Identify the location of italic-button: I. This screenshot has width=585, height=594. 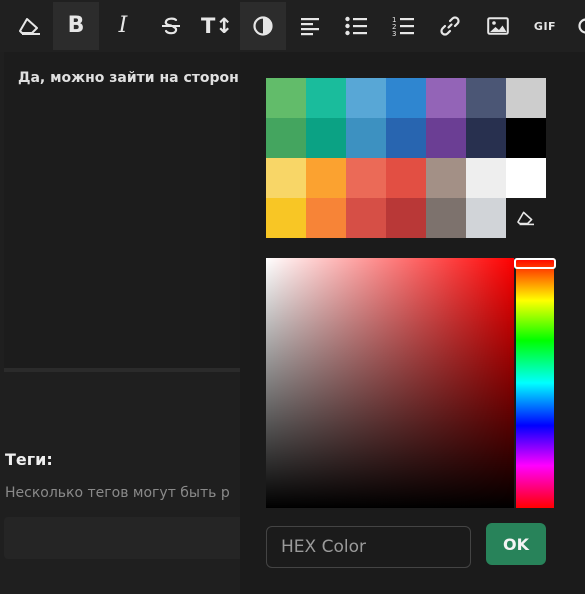
(123, 26).